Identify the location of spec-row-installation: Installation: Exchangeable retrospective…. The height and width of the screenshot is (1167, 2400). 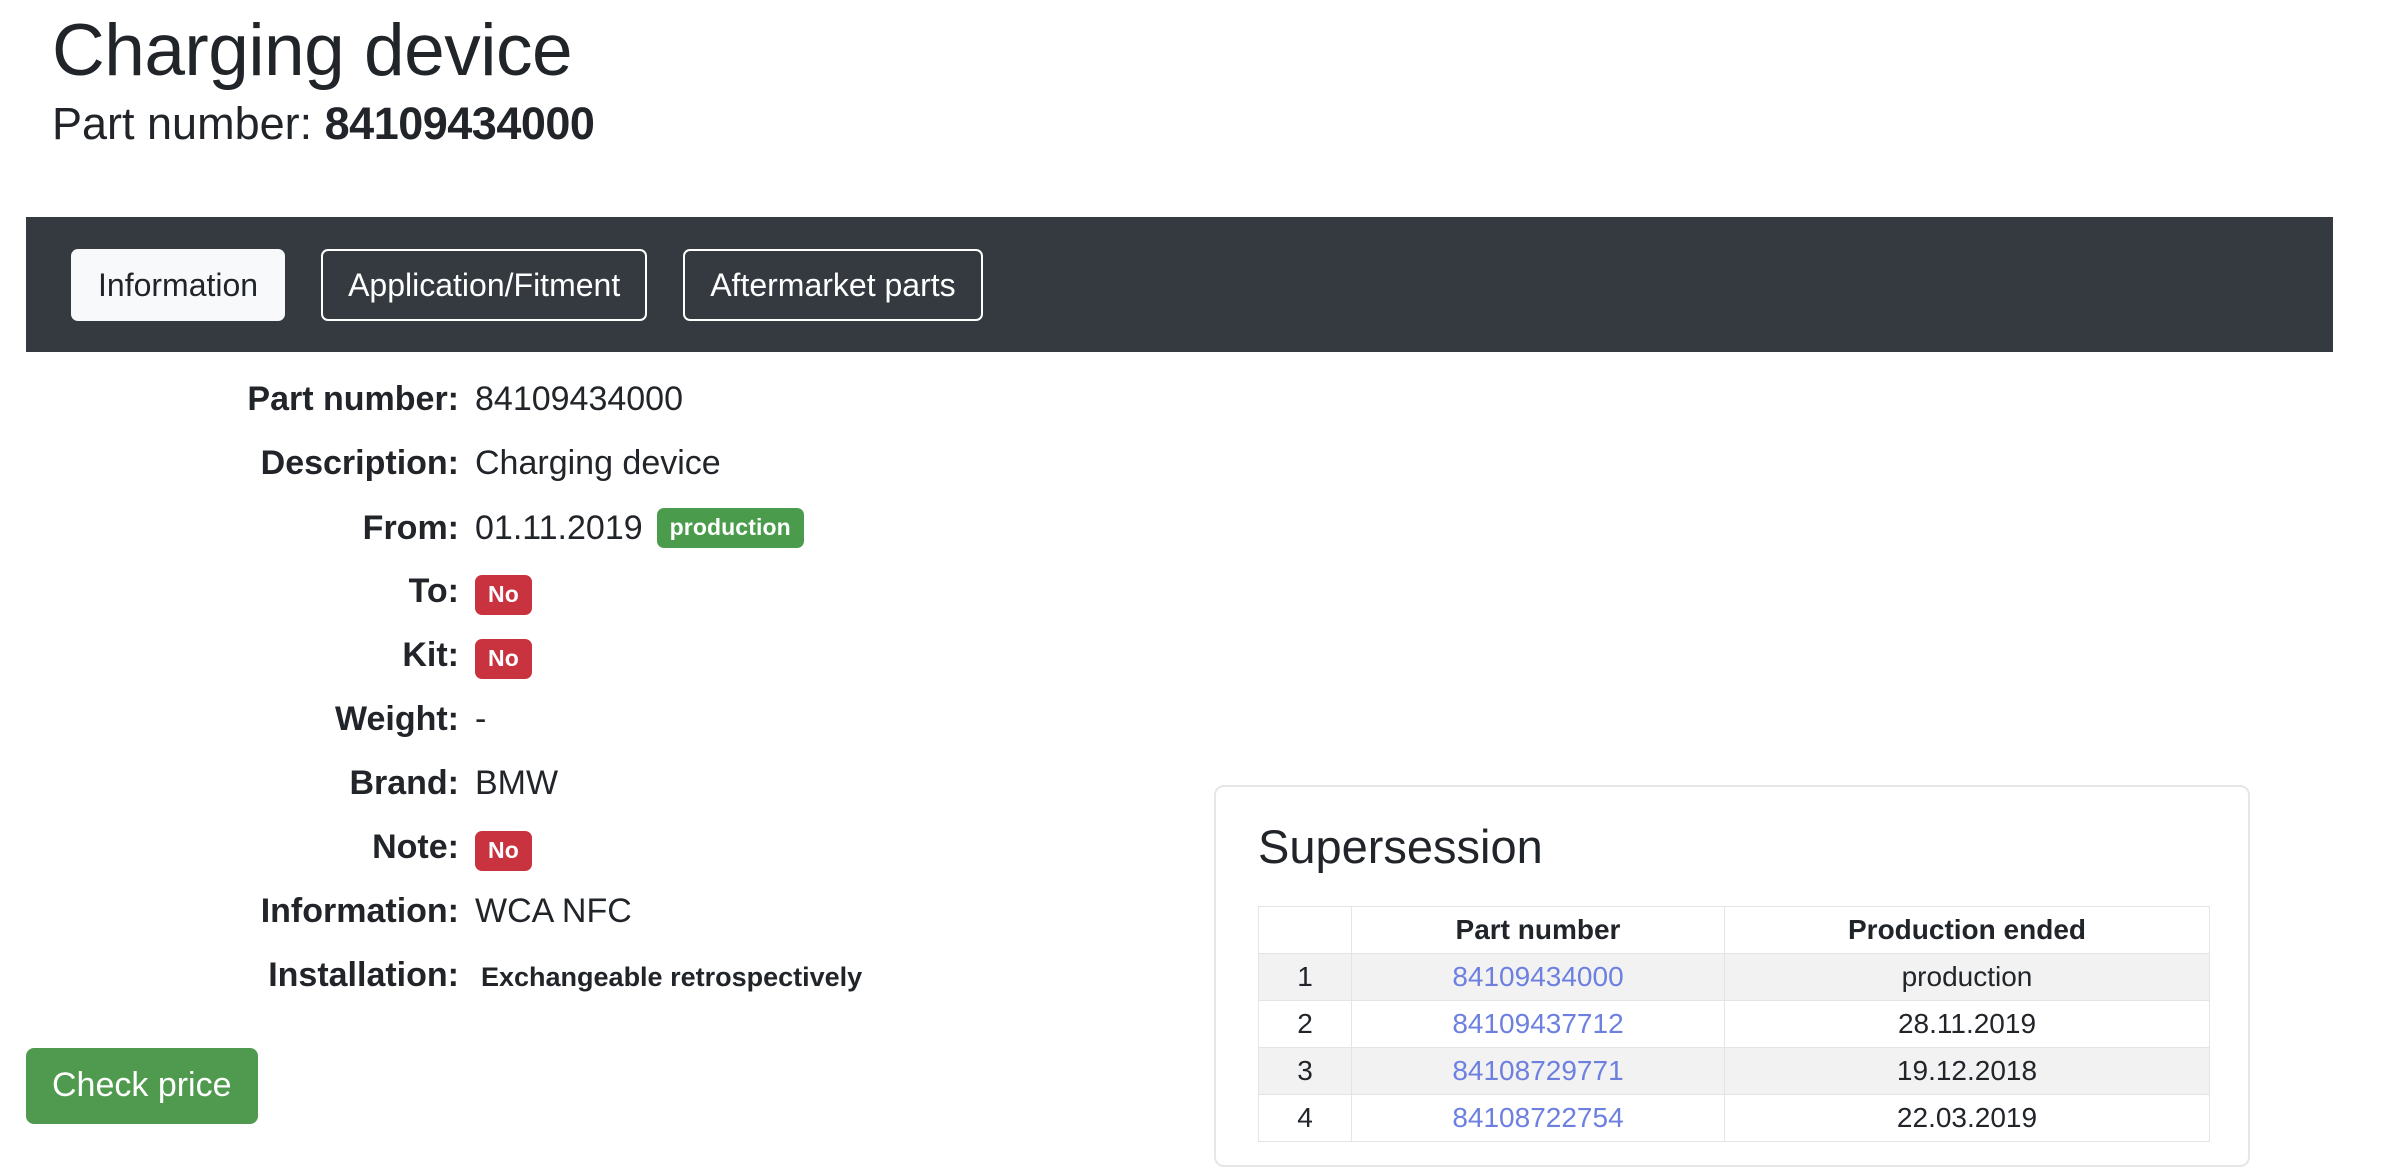
(590, 988).